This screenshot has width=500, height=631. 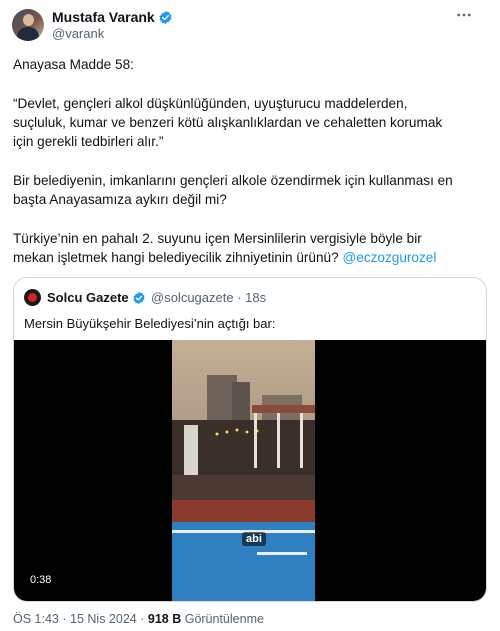 I want to click on author-handle: @varank, so click(x=78, y=34).